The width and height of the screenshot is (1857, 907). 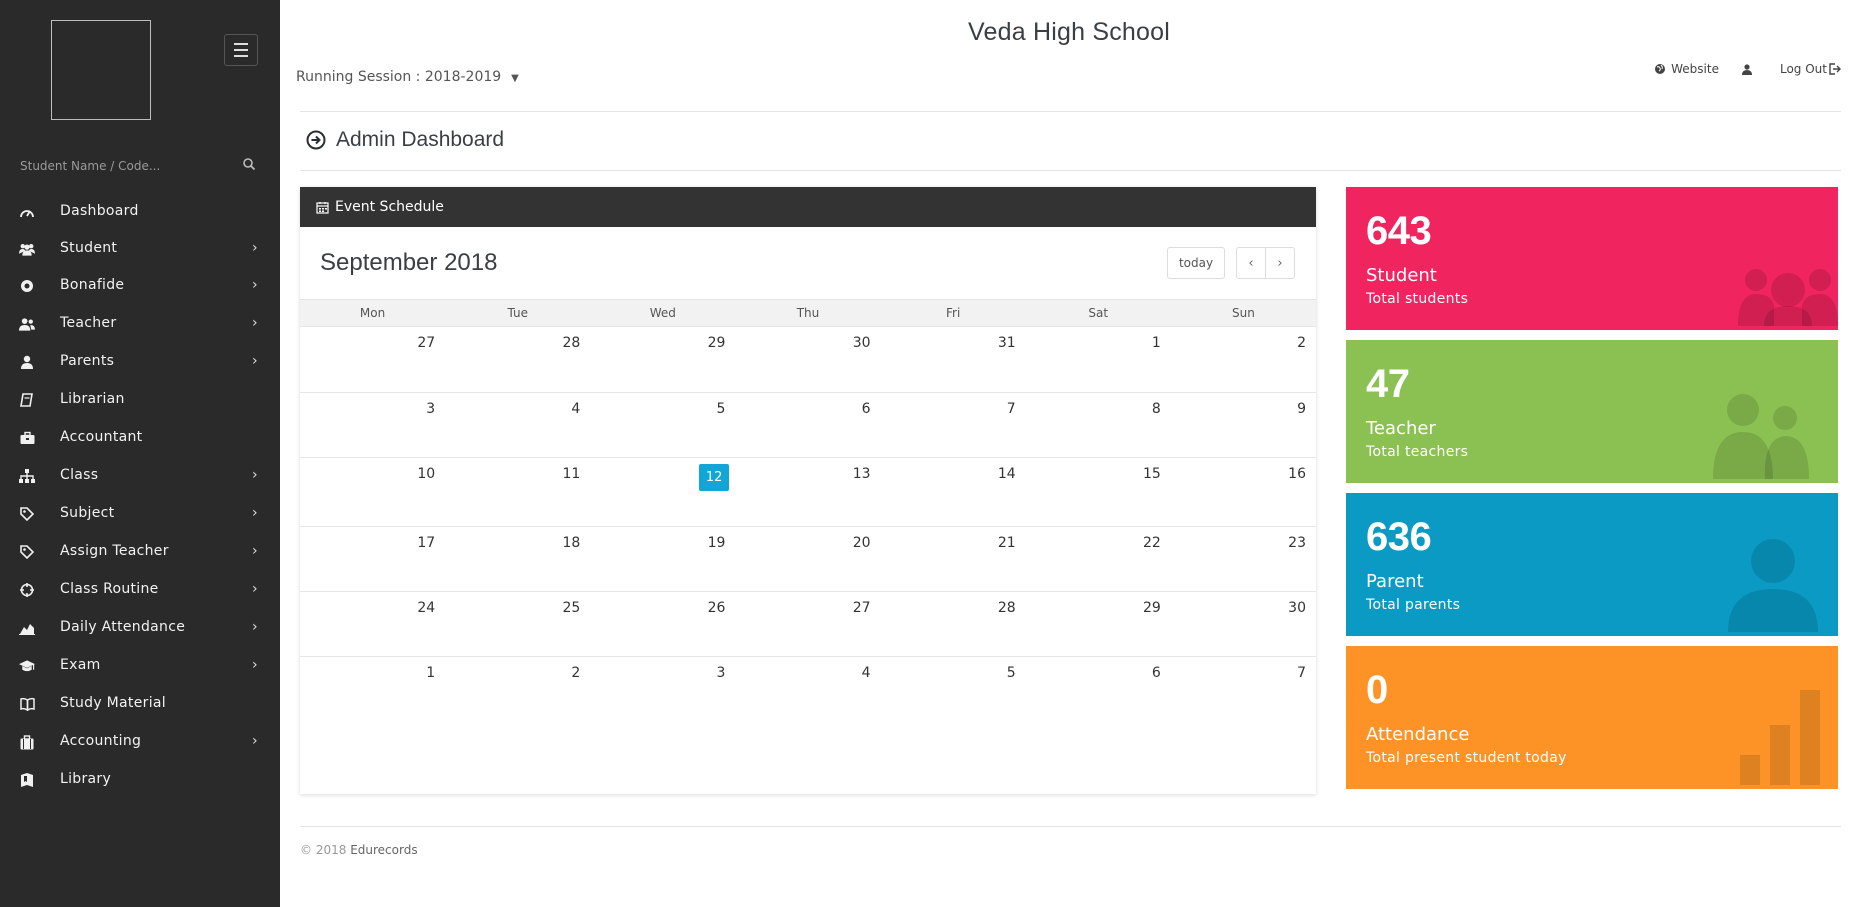 I want to click on sidebar-item-exam: Exam ›, so click(x=140, y=663).